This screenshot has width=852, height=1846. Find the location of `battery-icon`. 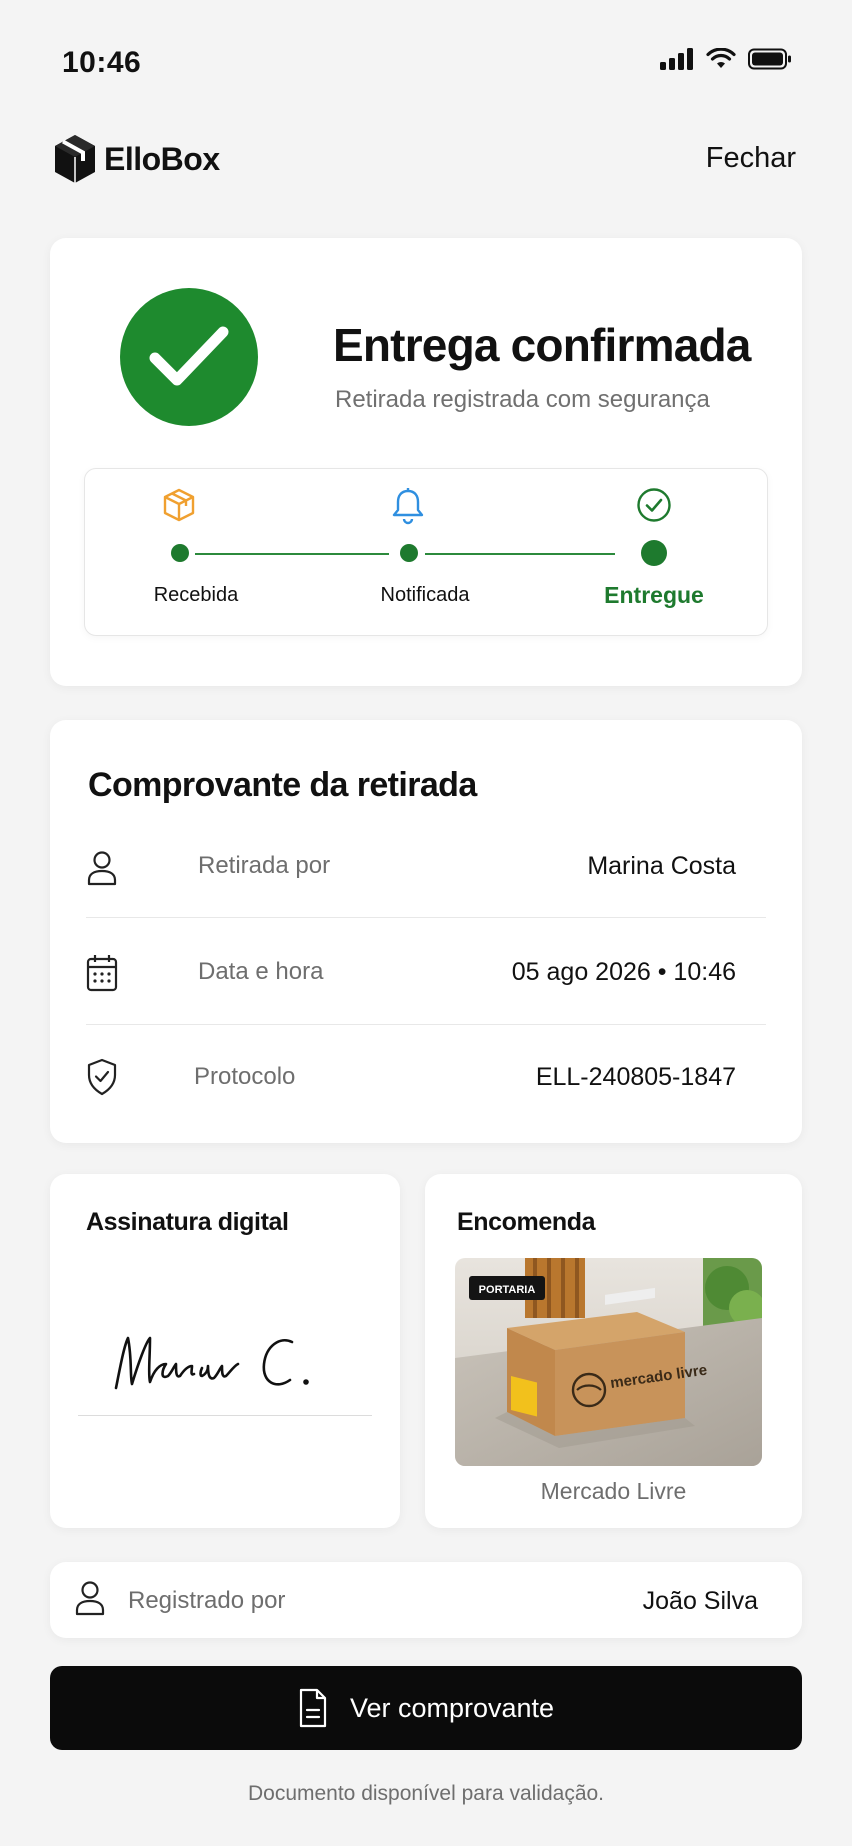

battery-icon is located at coordinates (769, 59).